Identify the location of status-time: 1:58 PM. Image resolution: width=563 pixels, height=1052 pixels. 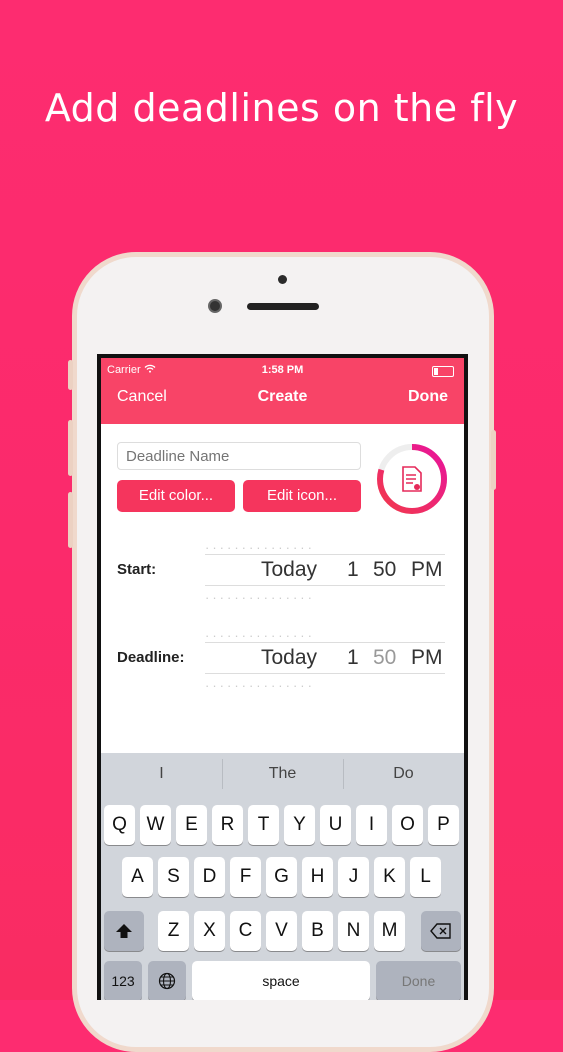
(282, 370).